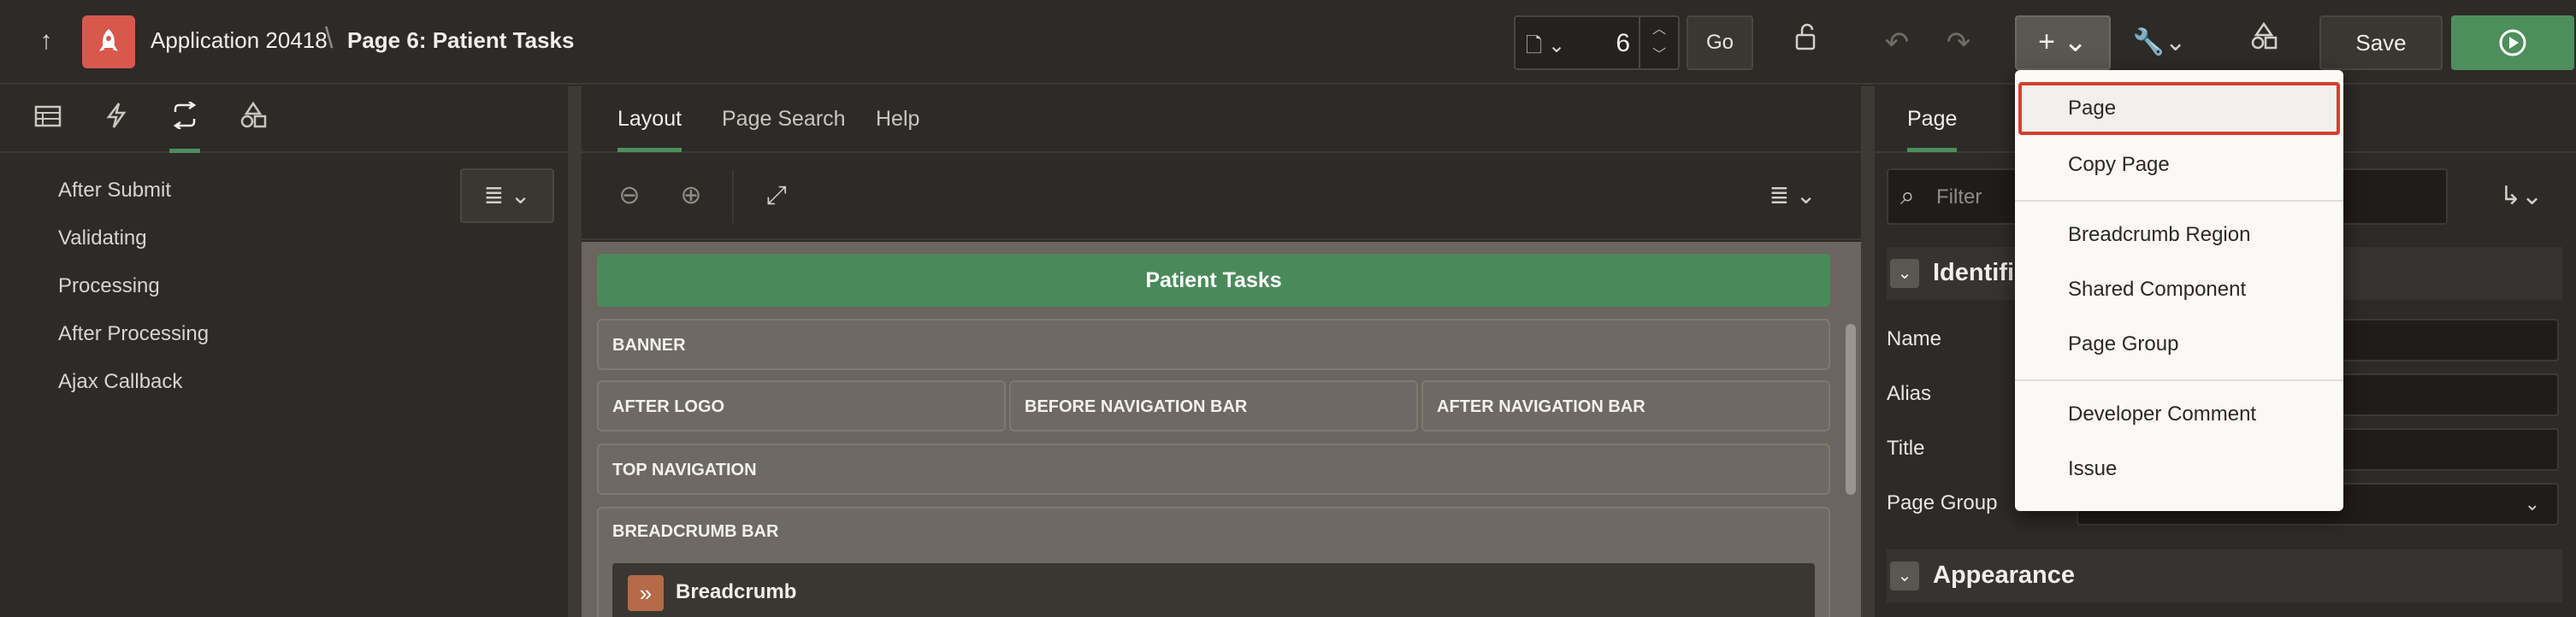 The height and width of the screenshot is (617, 2576). I want to click on menu-item-page: Page, so click(2179, 108).